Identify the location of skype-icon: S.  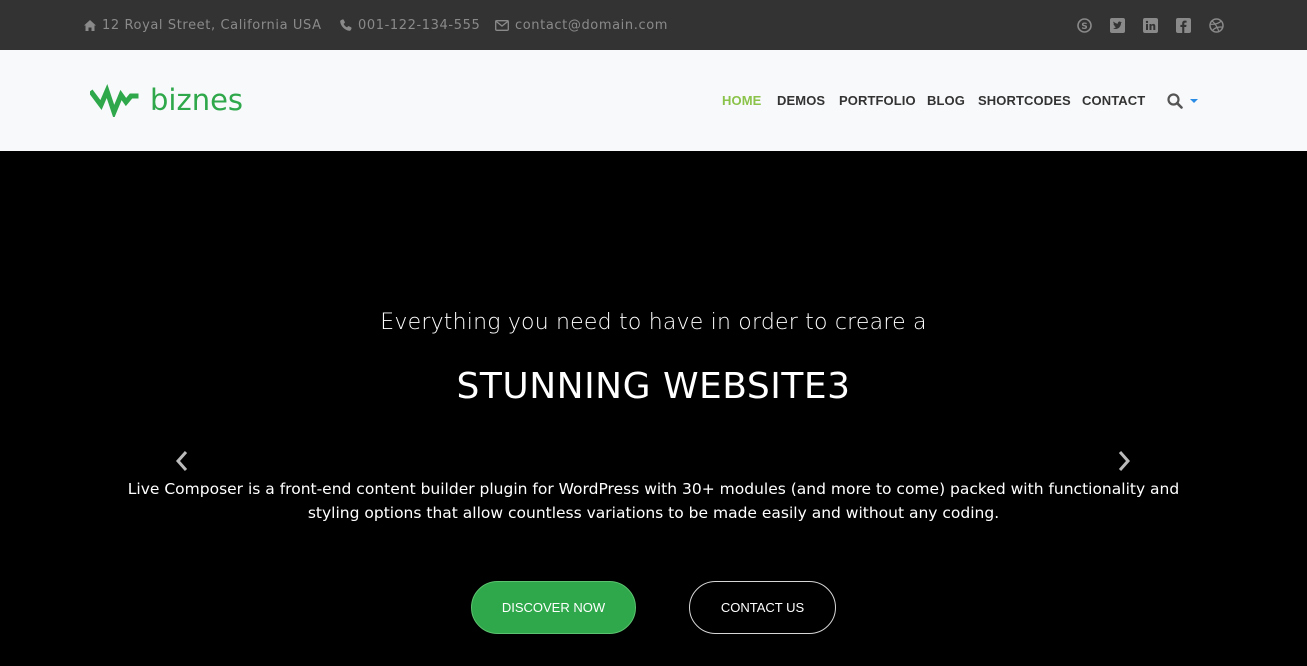
(1084, 25).